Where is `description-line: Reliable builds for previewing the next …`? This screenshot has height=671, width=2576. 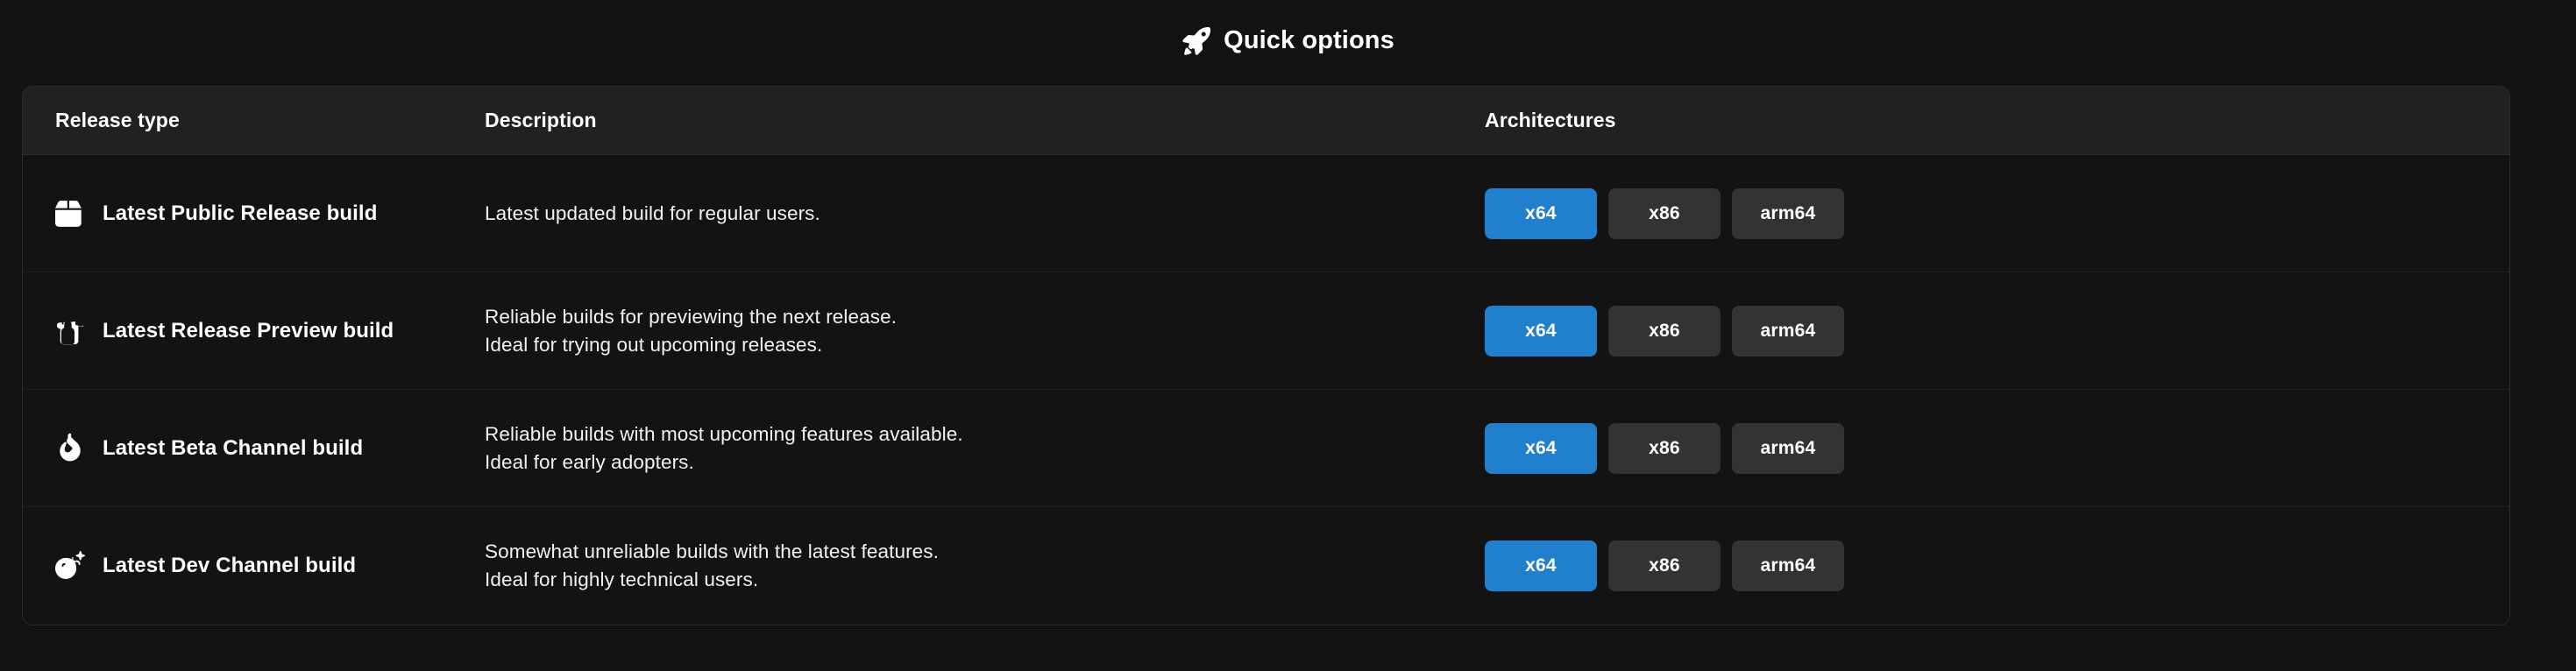
description-line: Reliable builds for previewing the next … is located at coordinates (691, 316).